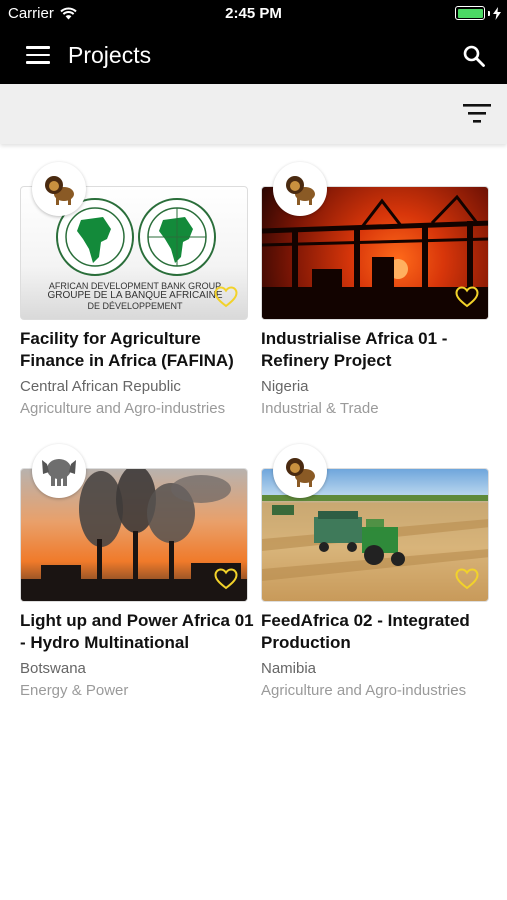 This screenshot has width=507, height=900. I want to click on app-header: Projects, so click(253, 56).